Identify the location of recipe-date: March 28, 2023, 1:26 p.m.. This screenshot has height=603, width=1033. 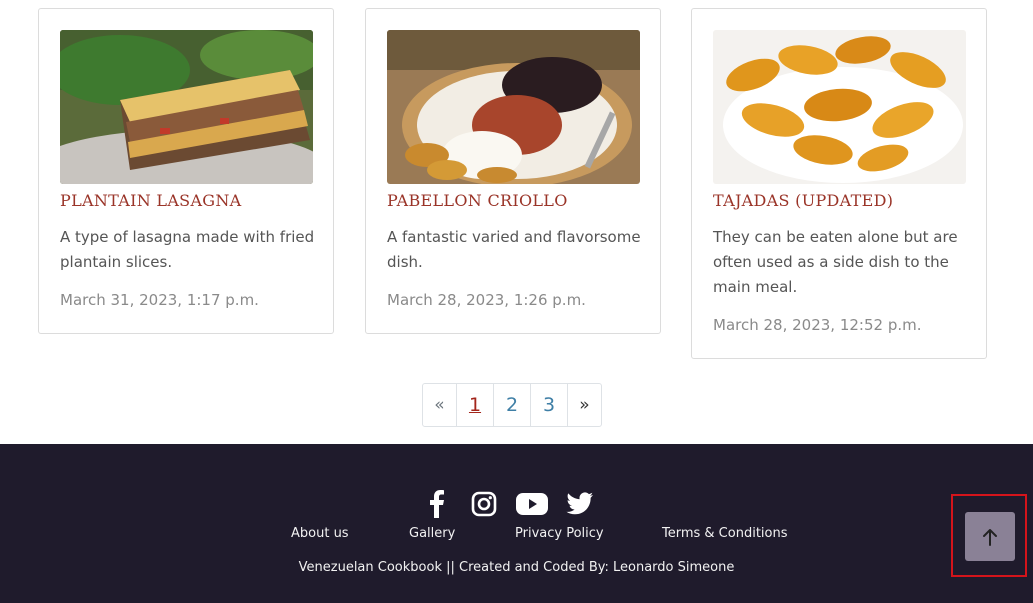
(486, 300).